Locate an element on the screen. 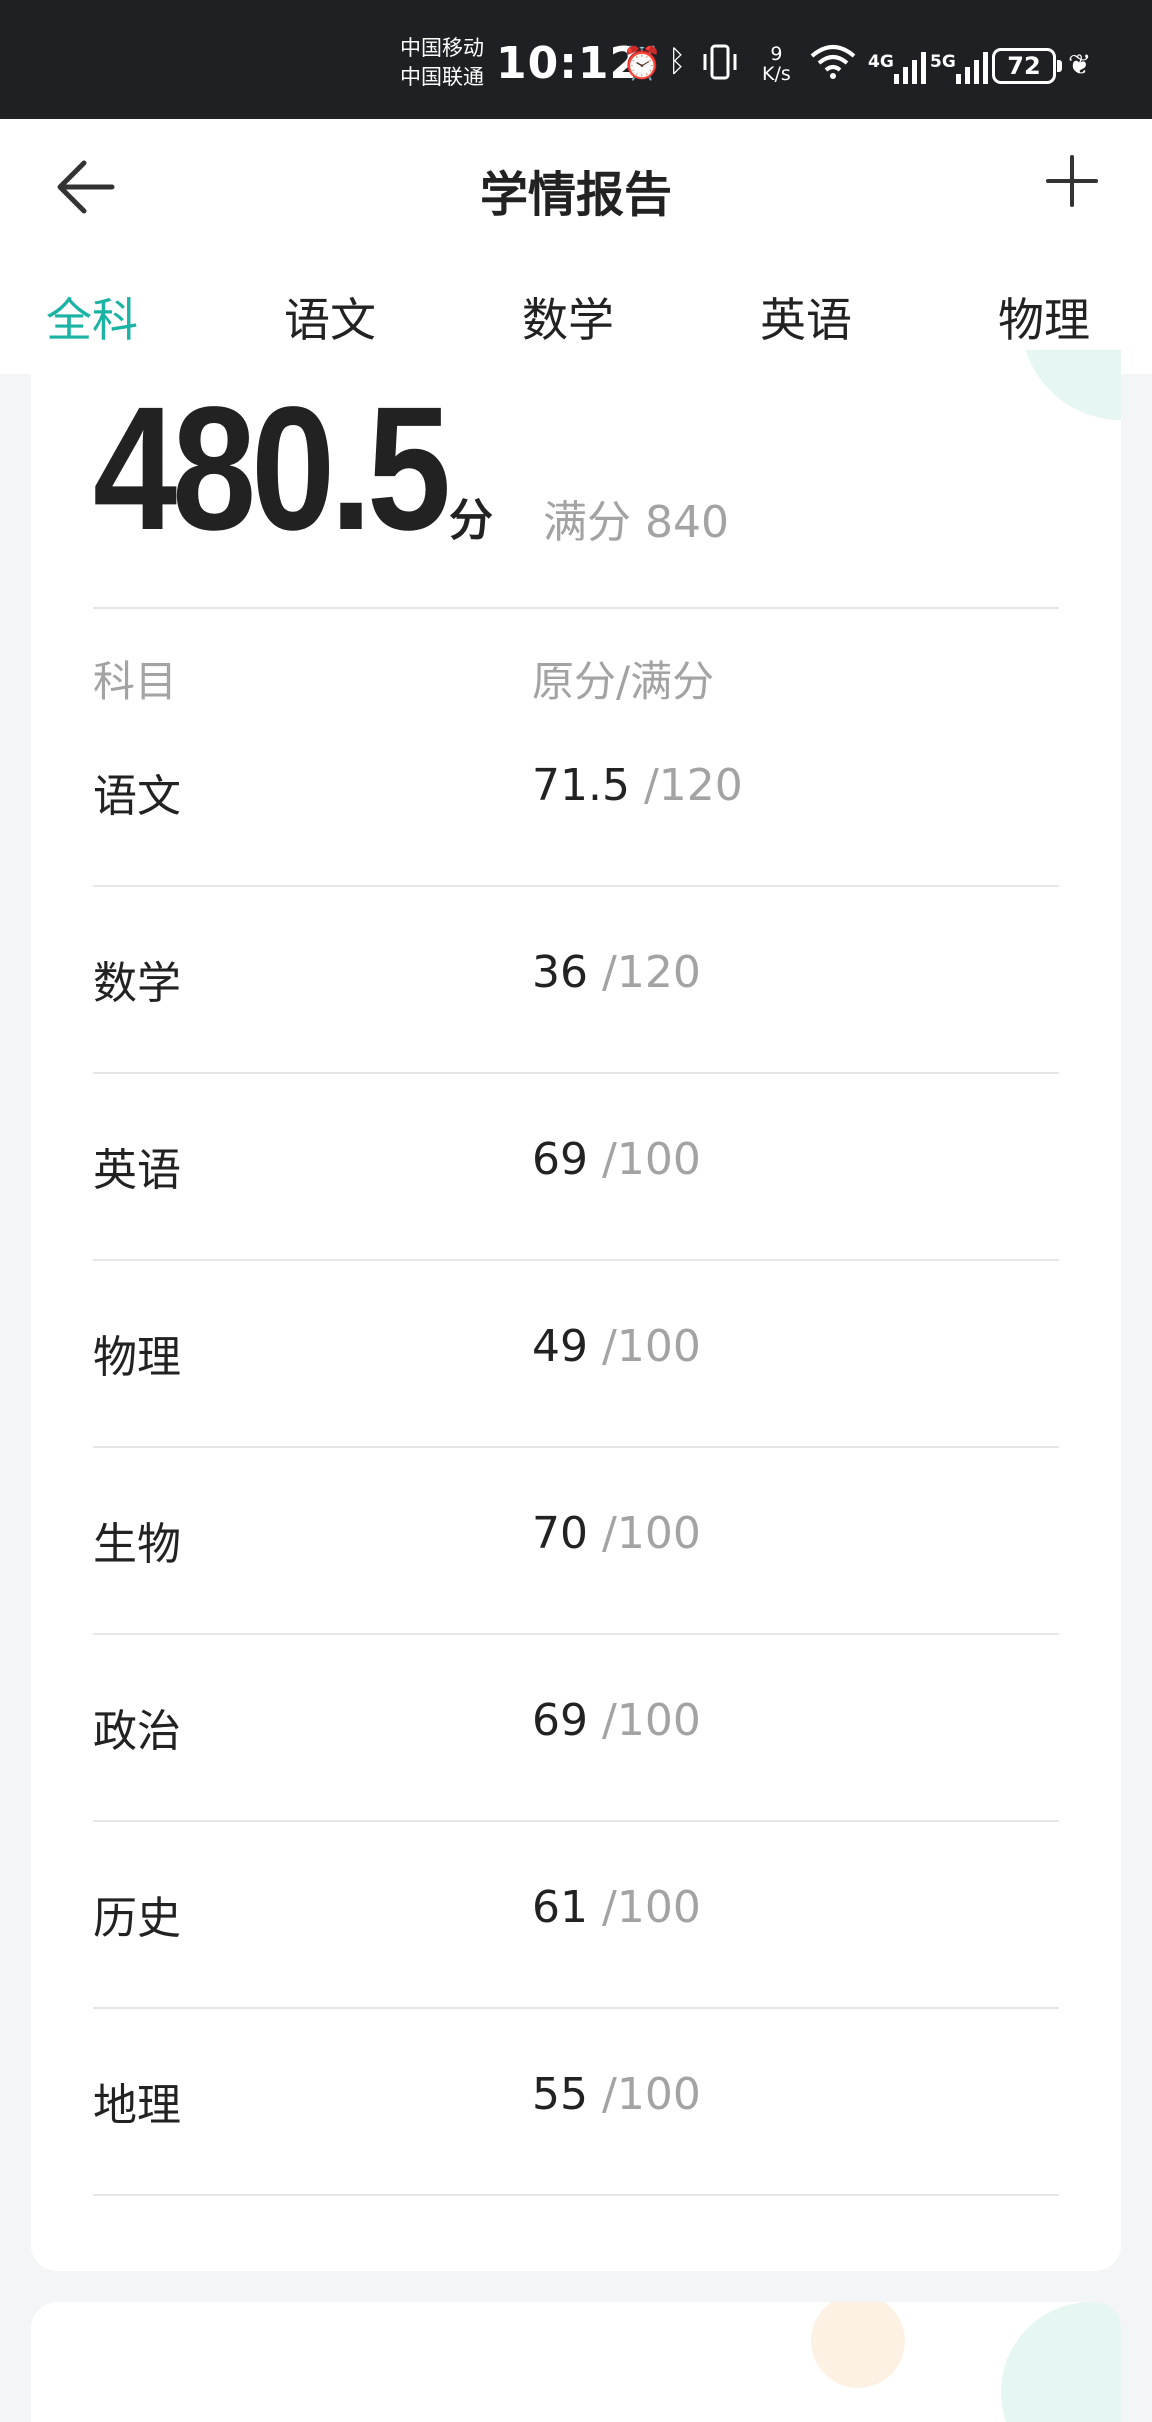 The width and height of the screenshot is (1152, 2422). network-speed: 9 K/s is located at coordinates (776, 64).